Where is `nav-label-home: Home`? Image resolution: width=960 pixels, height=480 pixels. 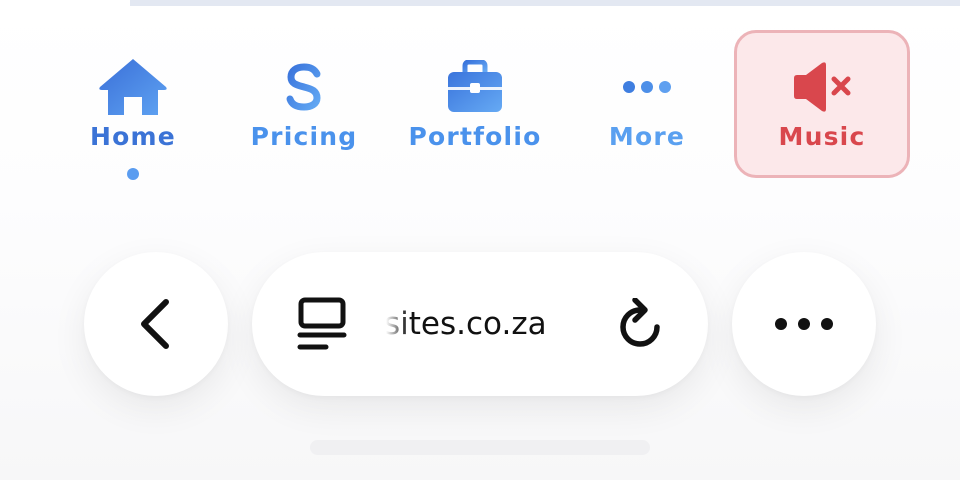 nav-label-home: Home is located at coordinates (133, 136).